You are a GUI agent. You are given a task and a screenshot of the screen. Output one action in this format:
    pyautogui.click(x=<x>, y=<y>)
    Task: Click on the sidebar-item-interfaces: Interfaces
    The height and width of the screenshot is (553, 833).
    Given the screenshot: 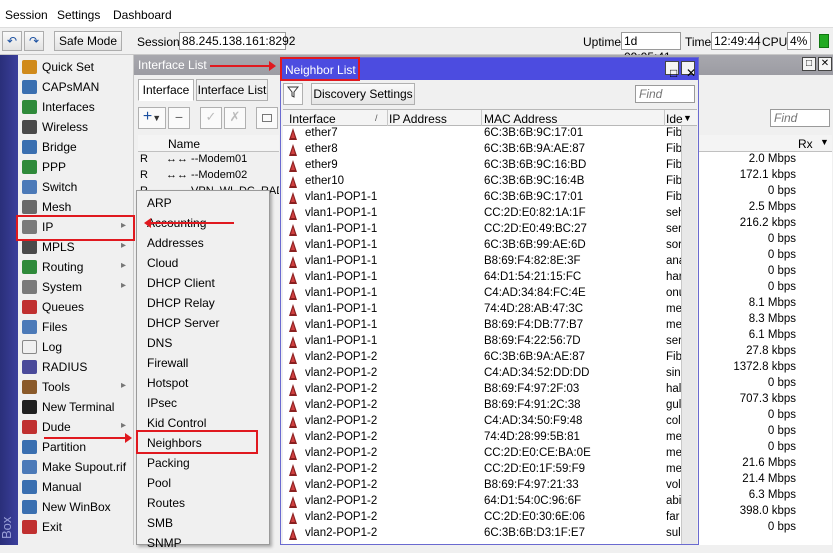 What is the action you would take?
    pyautogui.click(x=76, y=107)
    